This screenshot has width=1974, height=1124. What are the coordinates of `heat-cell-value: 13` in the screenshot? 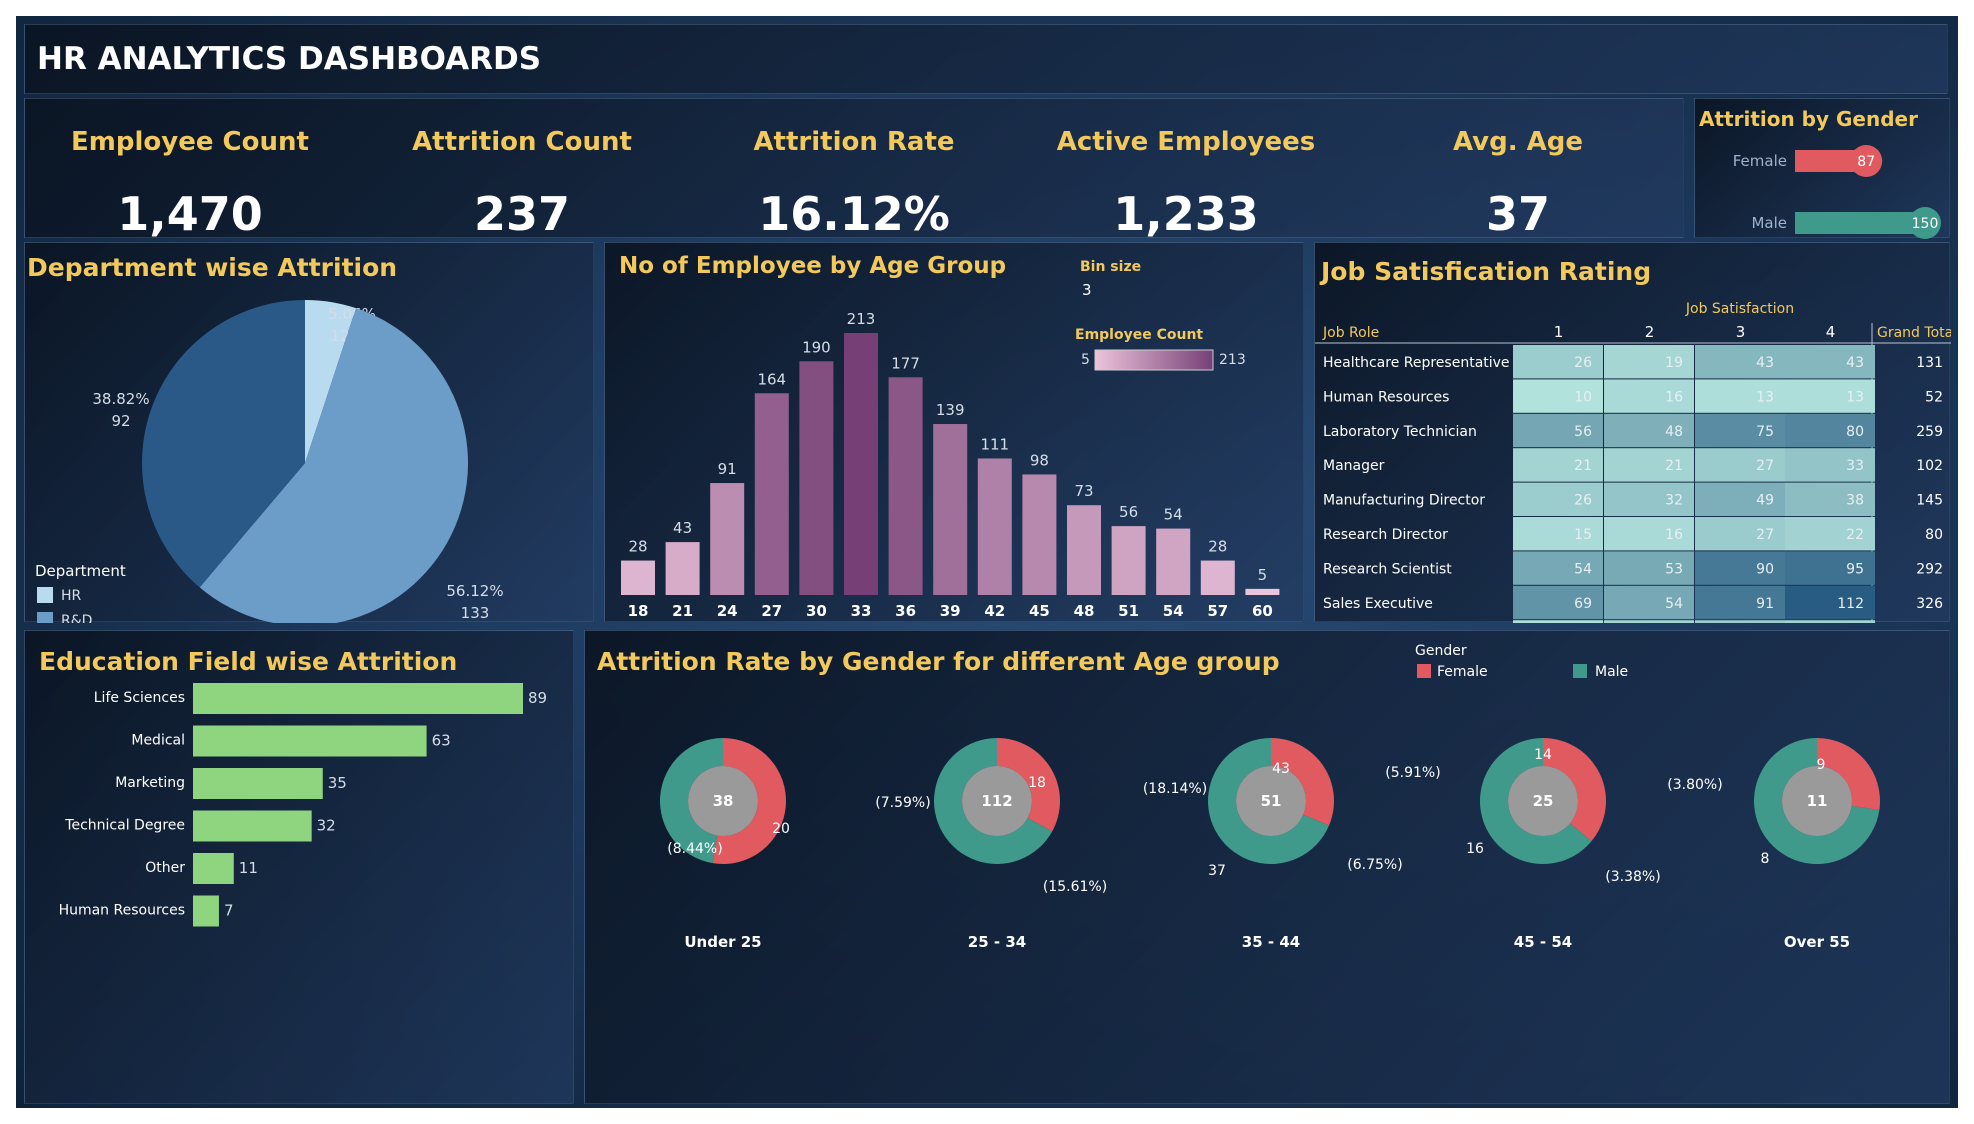 It's located at (1855, 397).